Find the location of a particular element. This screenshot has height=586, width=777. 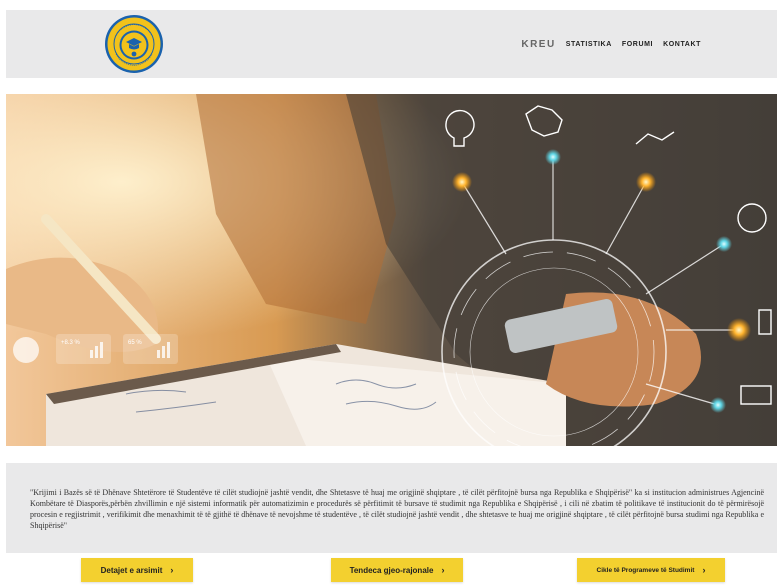

nav-forumi: FORUMI is located at coordinates (637, 44).